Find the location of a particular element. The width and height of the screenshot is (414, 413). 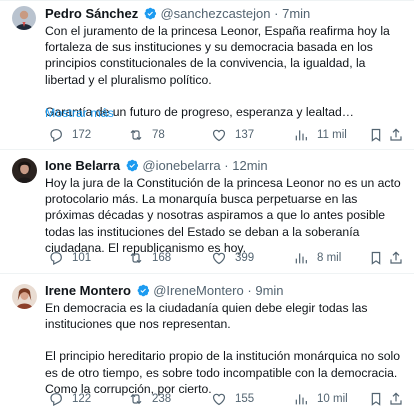

reply-button: 172 is located at coordinates (69, 135).